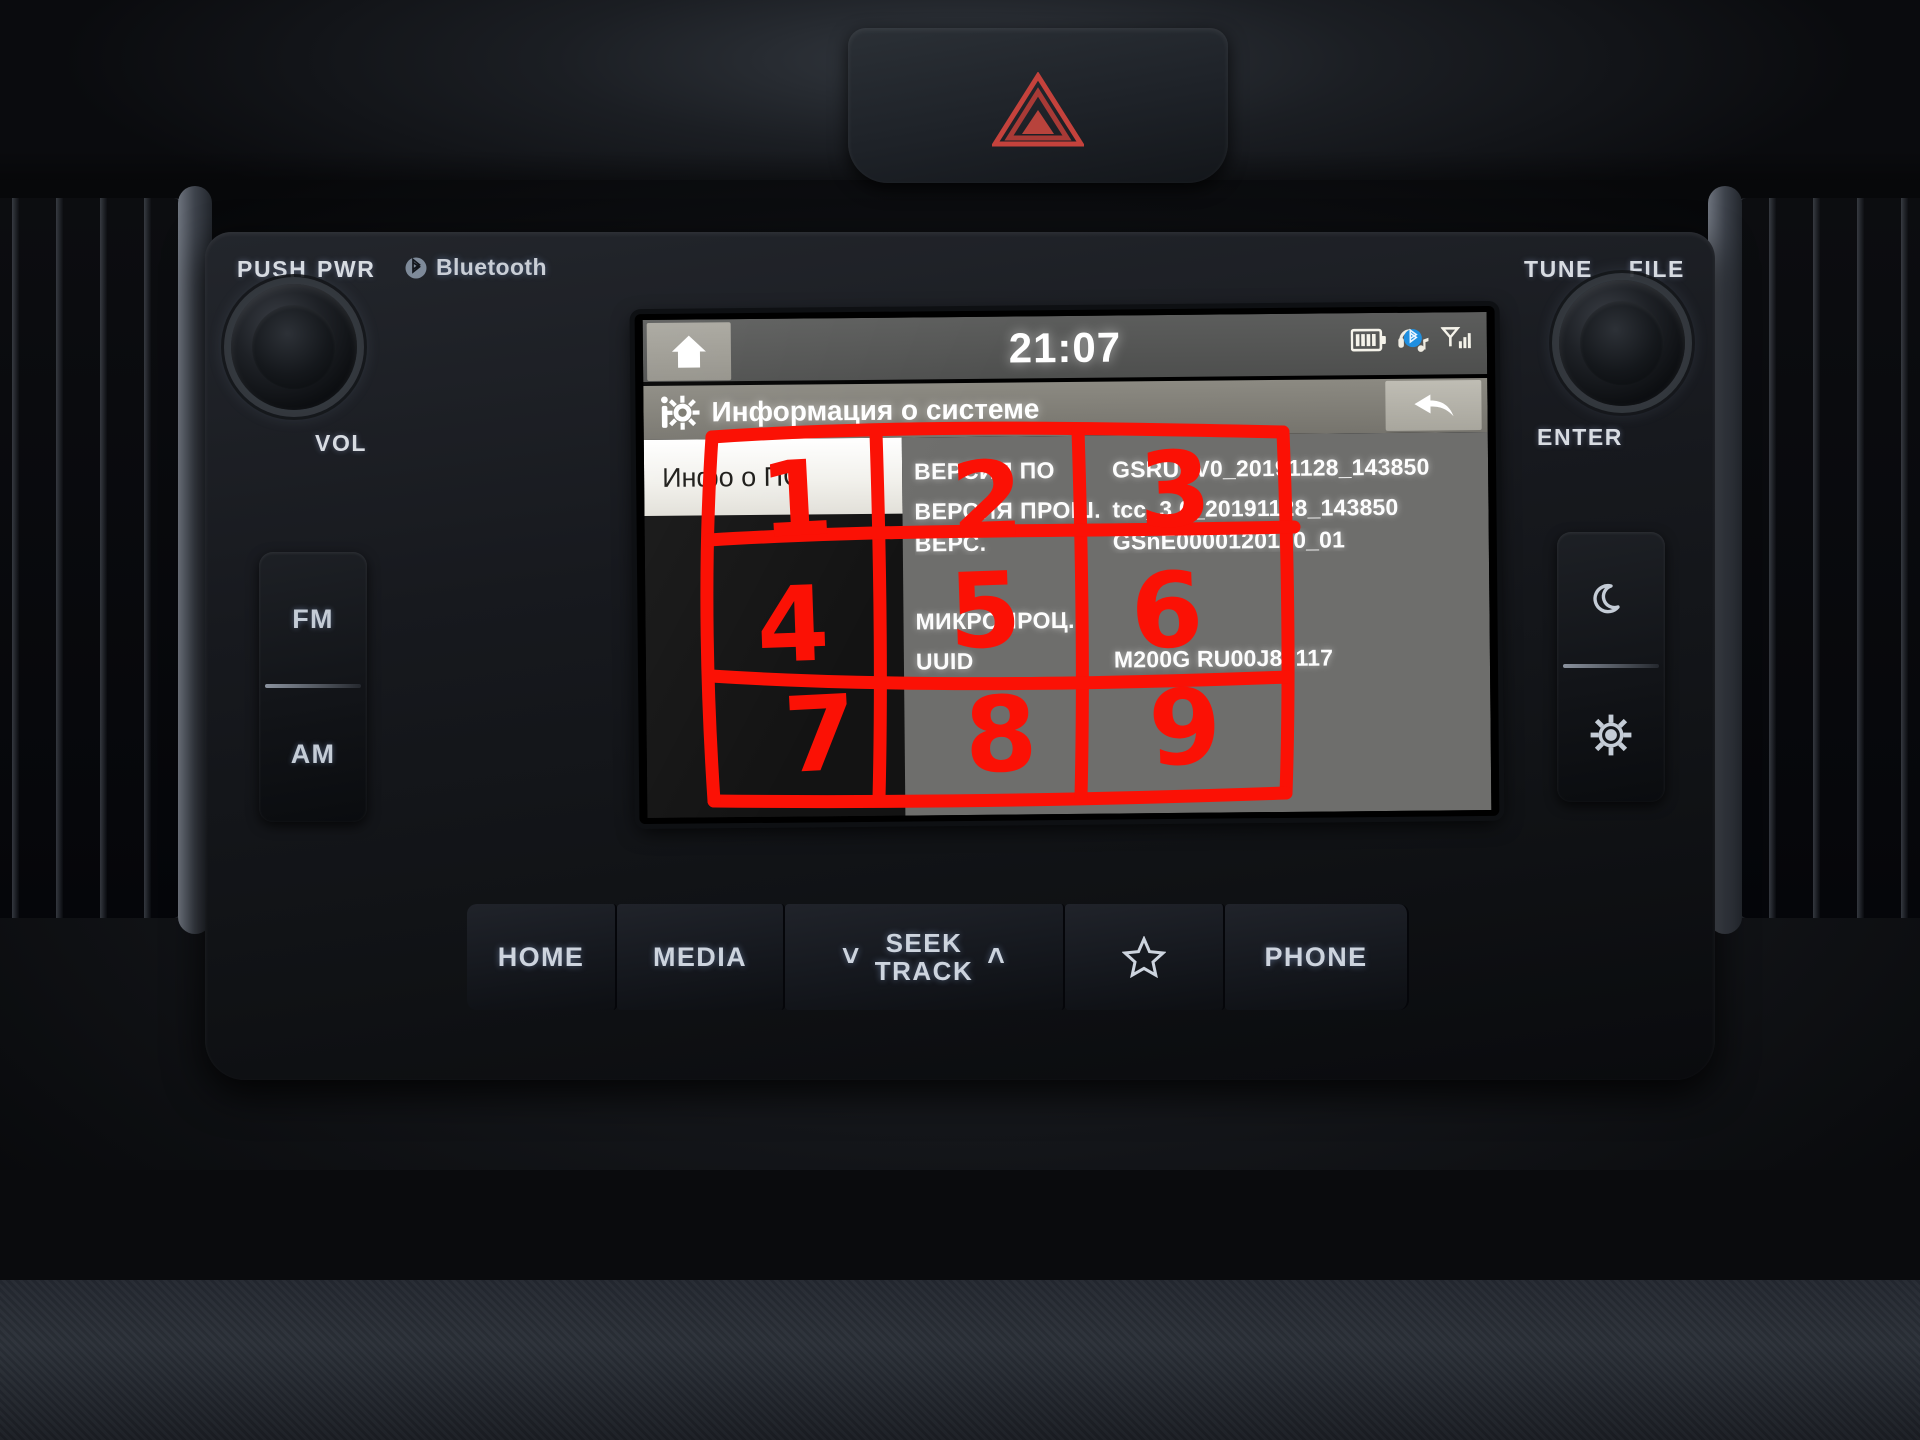 This screenshot has height=1440, width=1920. What do you see at coordinates (1229, 540) in the screenshot?
I see `info-value: GSnE0000120120_01` at bounding box center [1229, 540].